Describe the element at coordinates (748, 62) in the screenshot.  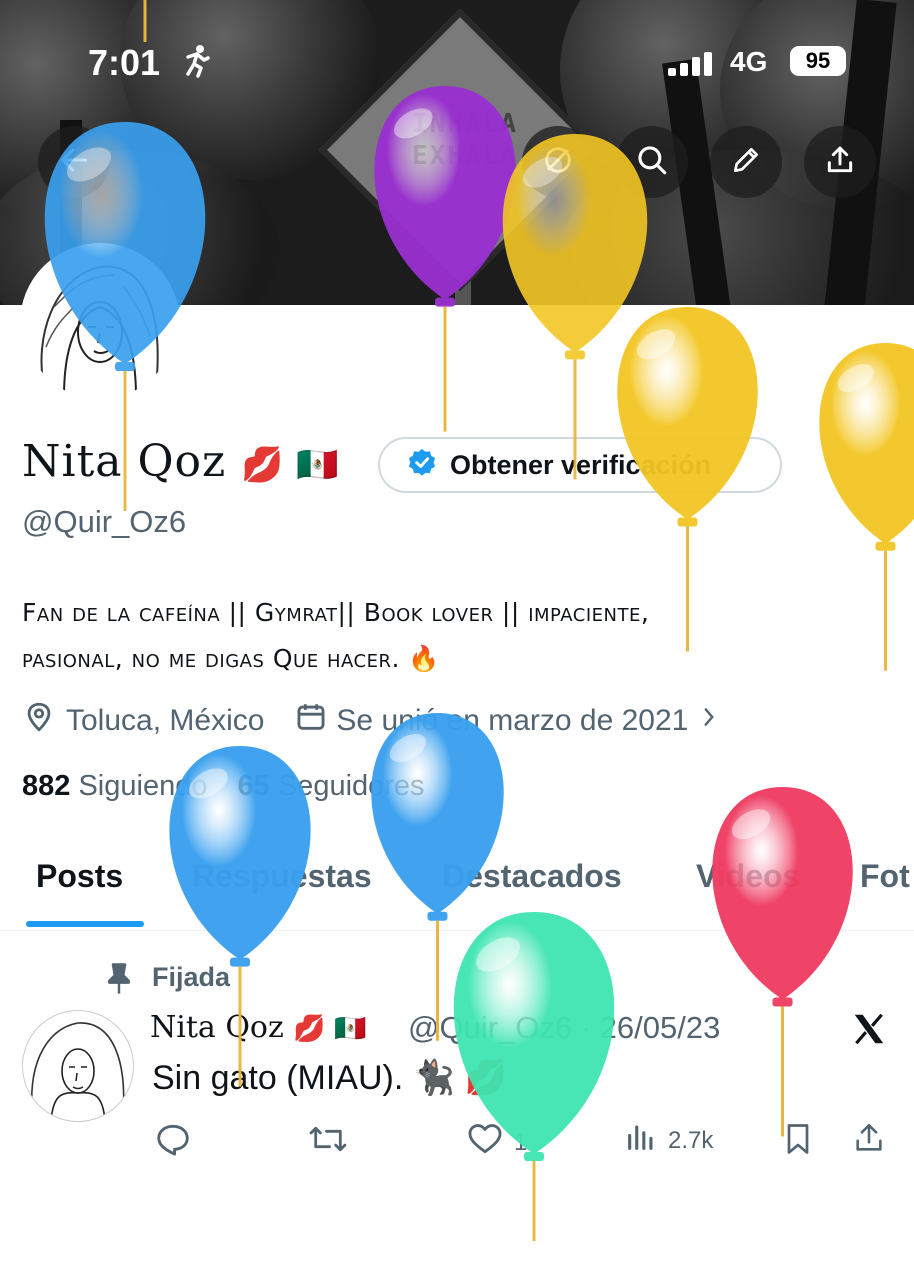
I see `network-type: 4G` at that location.